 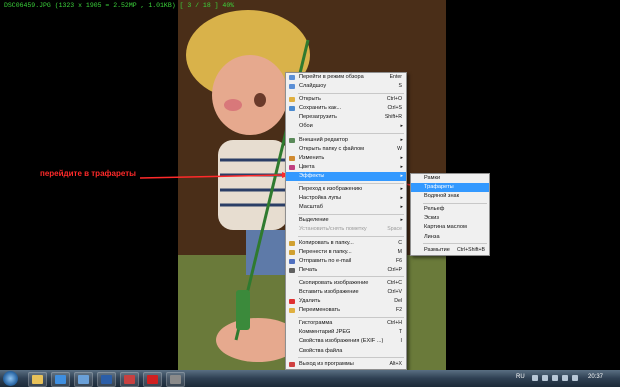 What do you see at coordinates (346, 220) in the screenshot?
I see `menu-item: Выделение ▸` at bounding box center [346, 220].